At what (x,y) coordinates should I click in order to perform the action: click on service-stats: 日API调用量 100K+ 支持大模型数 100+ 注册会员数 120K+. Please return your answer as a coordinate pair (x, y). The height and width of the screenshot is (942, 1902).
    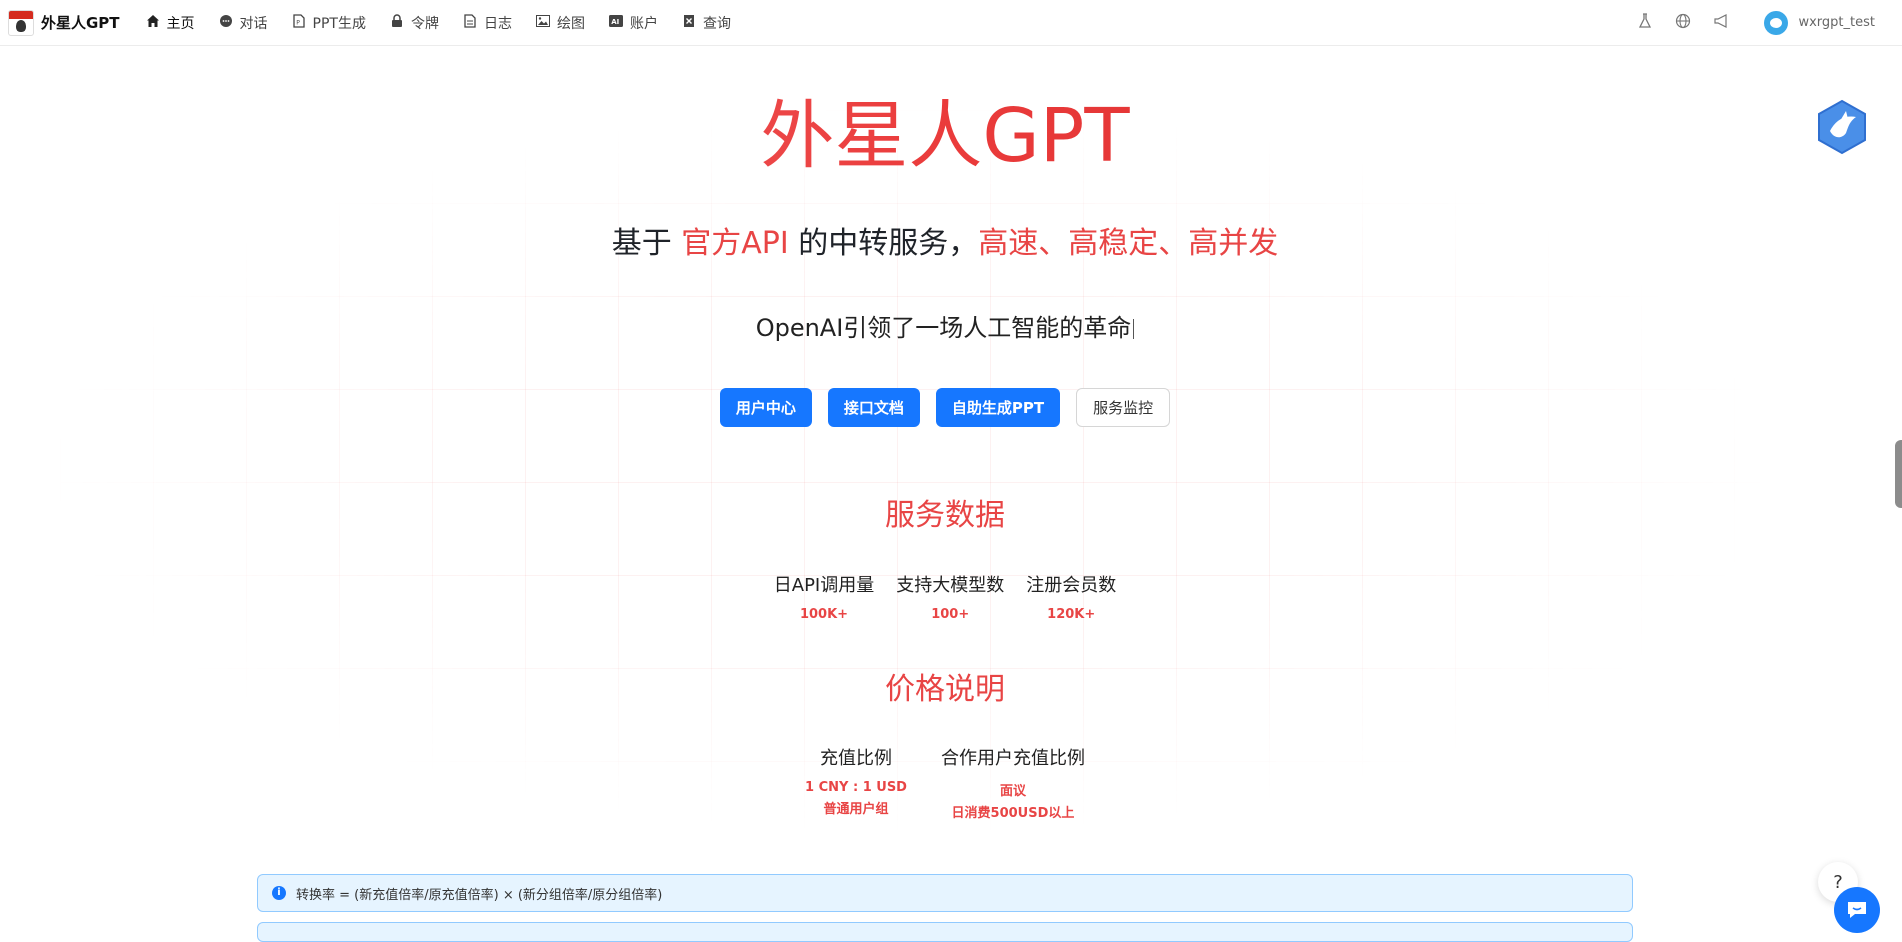
    Looking at the image, I should click on (945, 596).